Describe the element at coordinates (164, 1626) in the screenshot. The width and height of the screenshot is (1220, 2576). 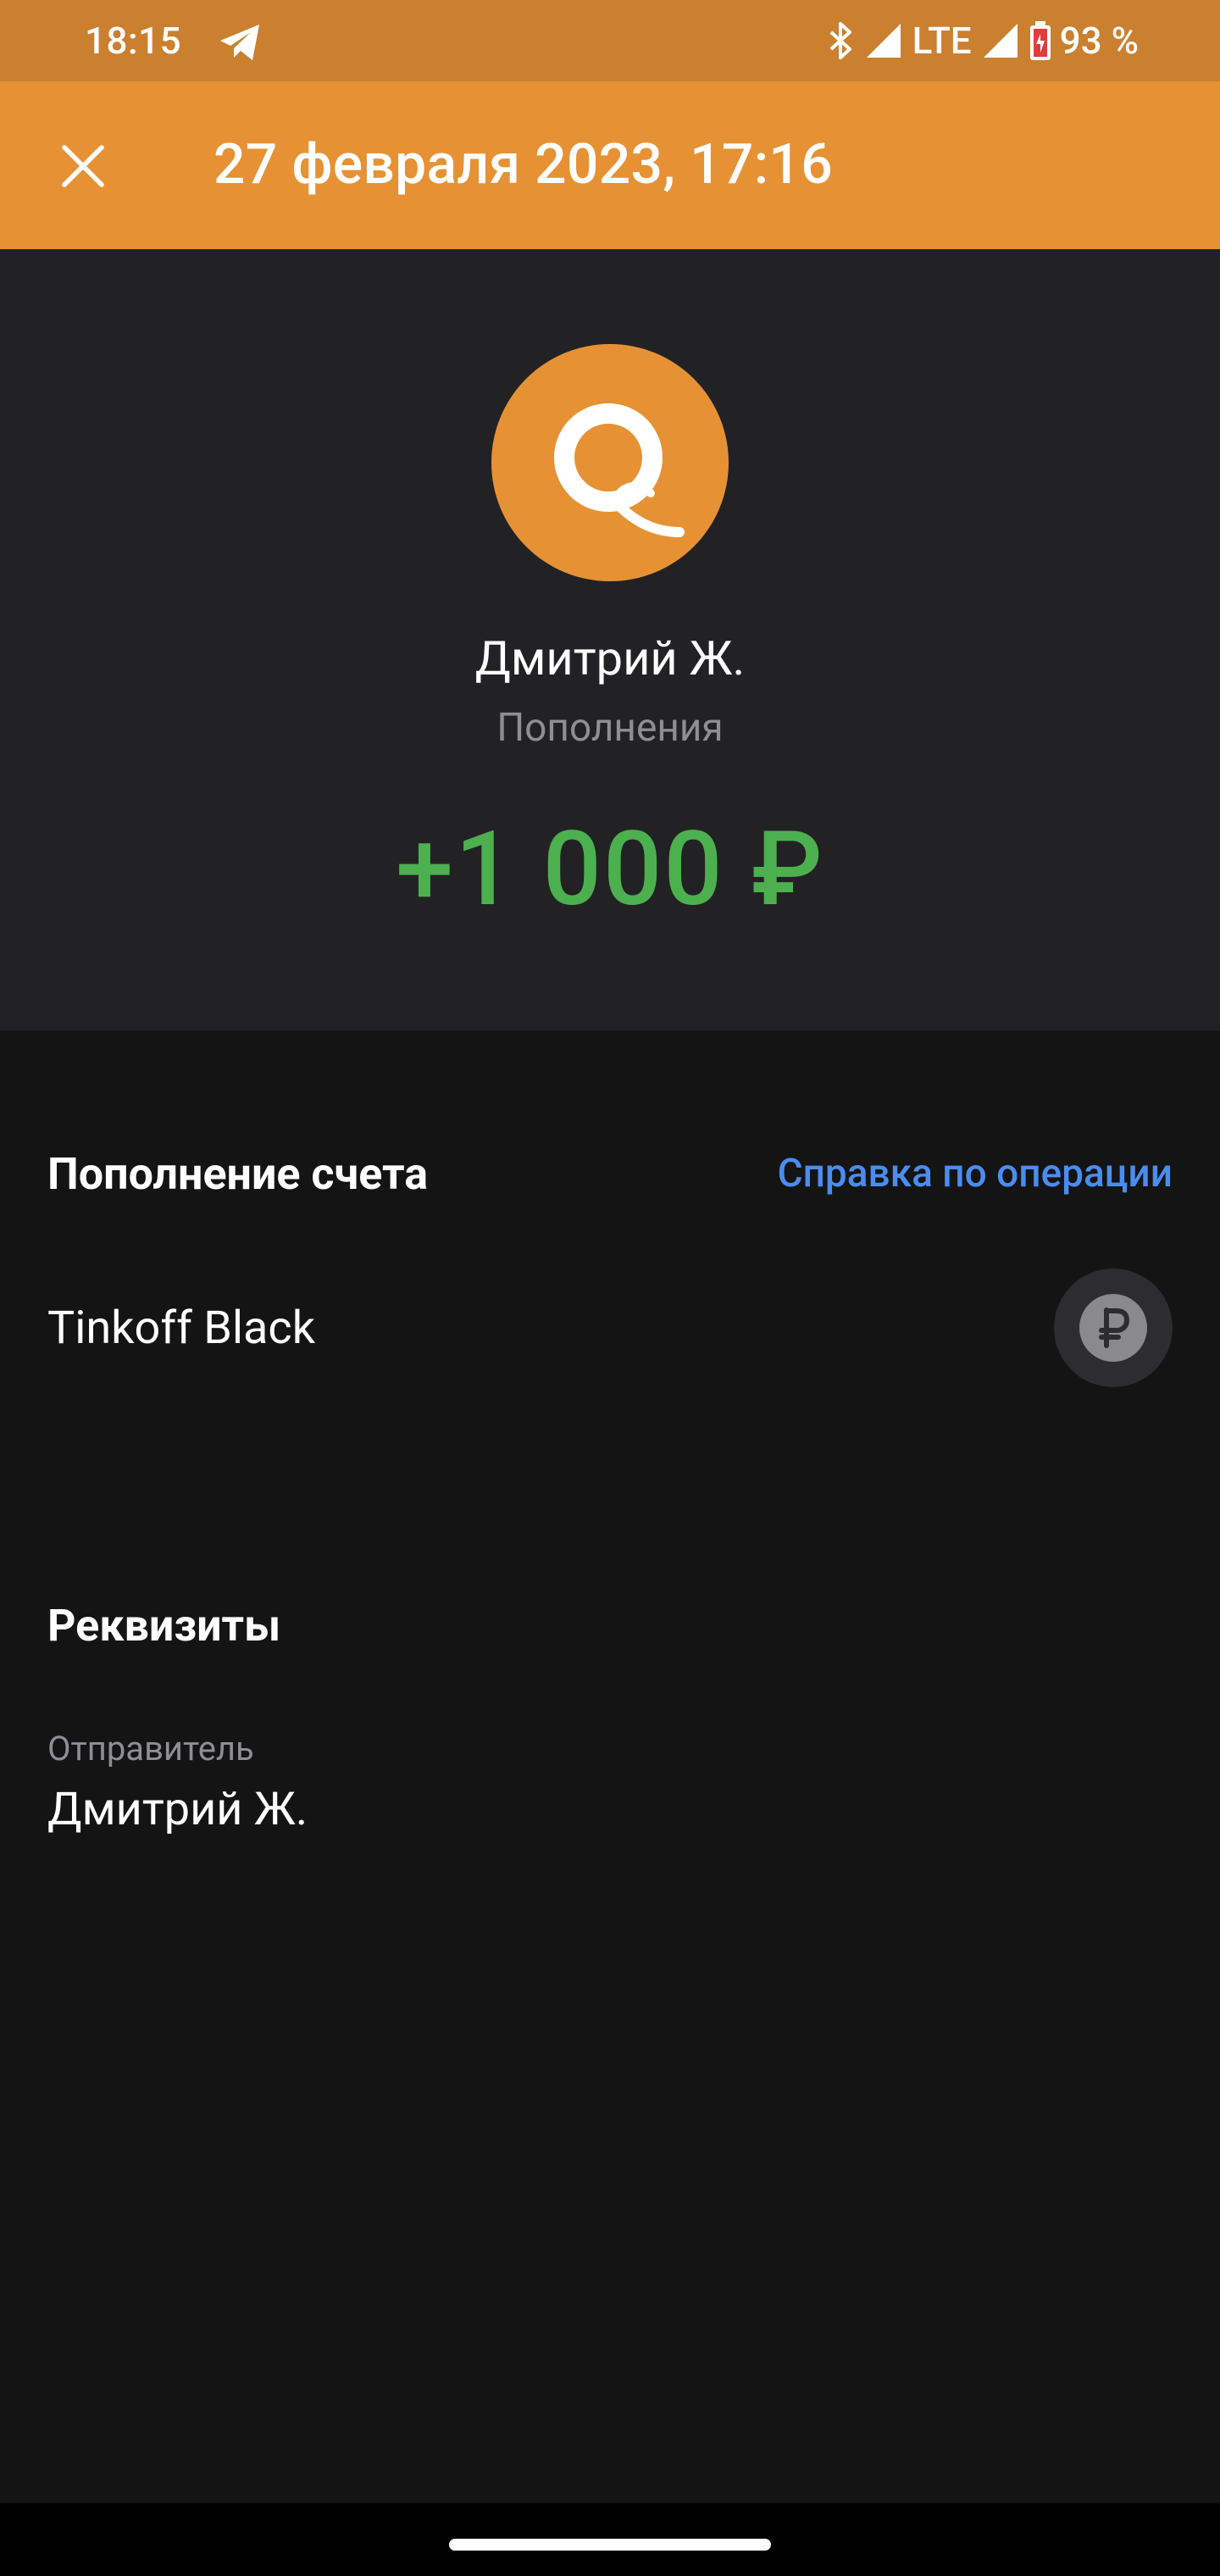
I see `requisites-title: Реквизиты` at that location.